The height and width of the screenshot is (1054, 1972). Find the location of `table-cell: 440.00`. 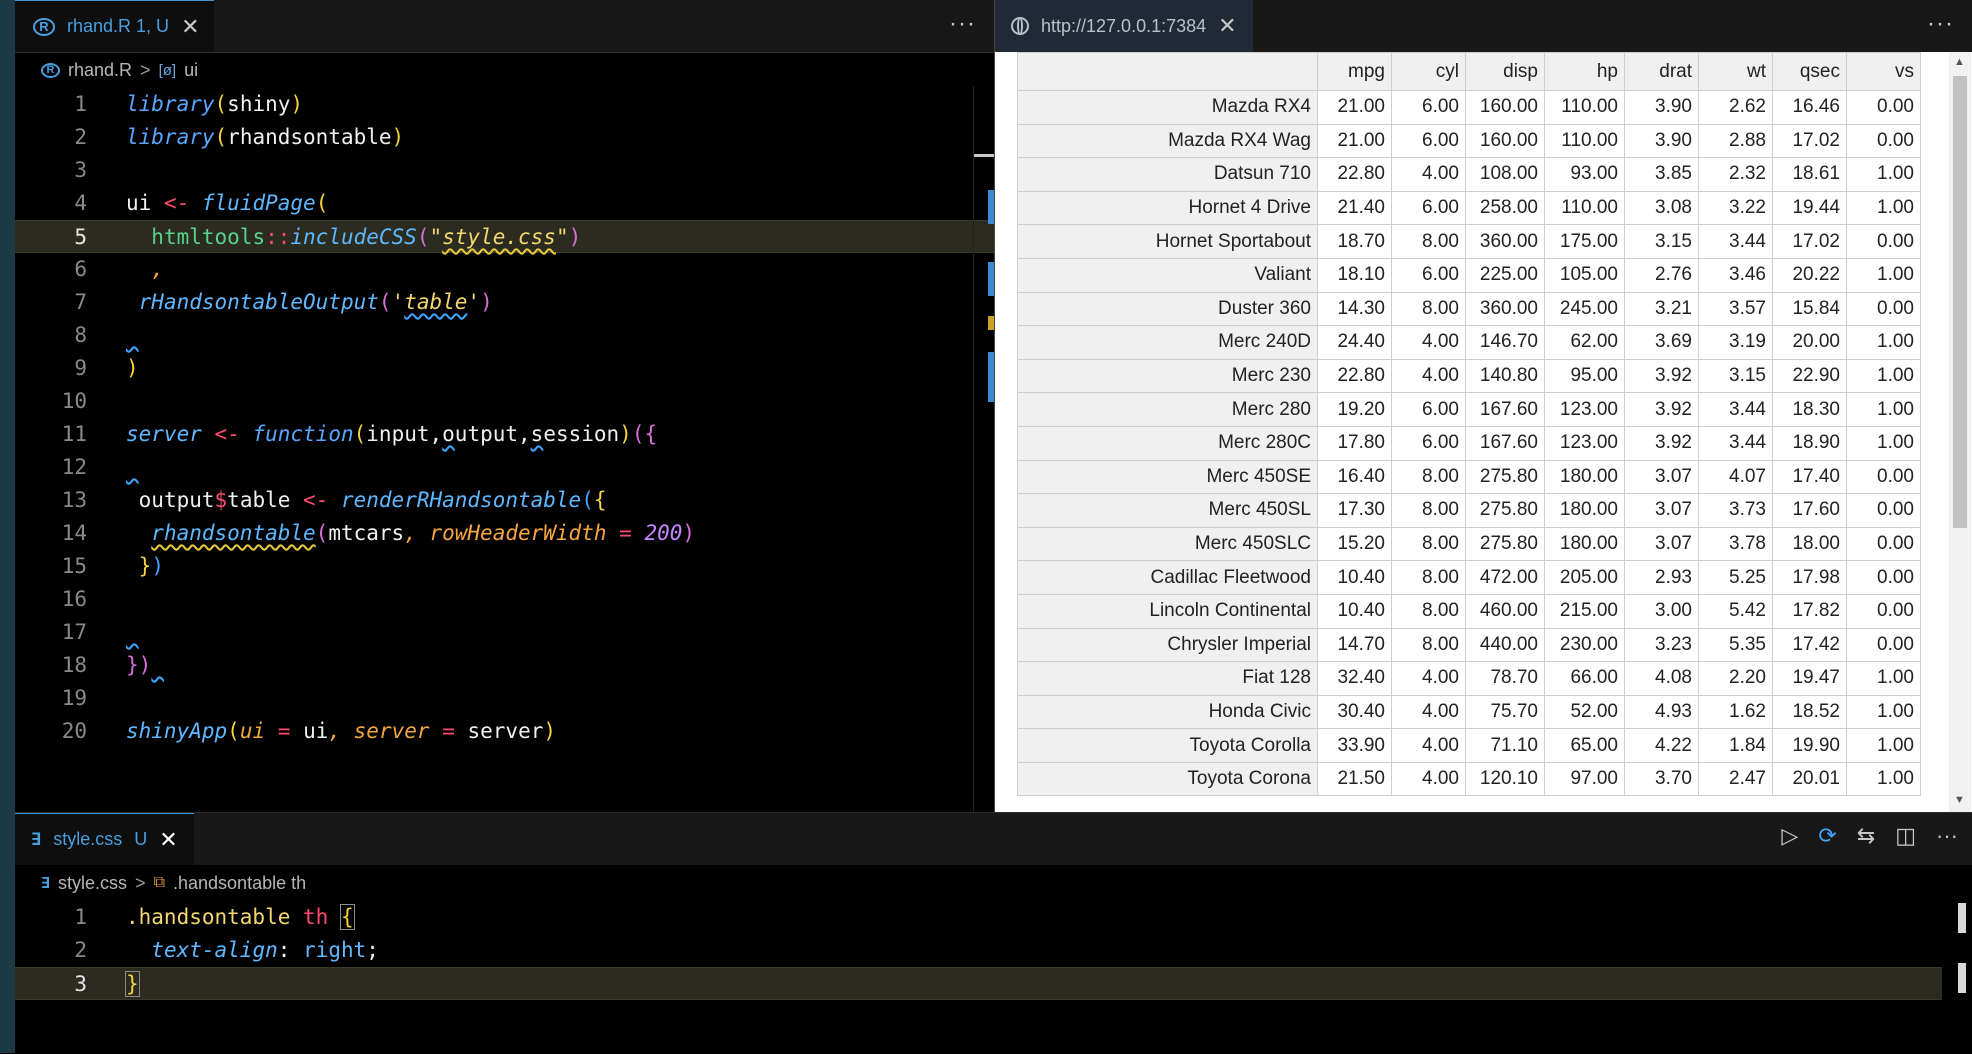

table-cell: 440.00 is located at coordinates (1505, 645).